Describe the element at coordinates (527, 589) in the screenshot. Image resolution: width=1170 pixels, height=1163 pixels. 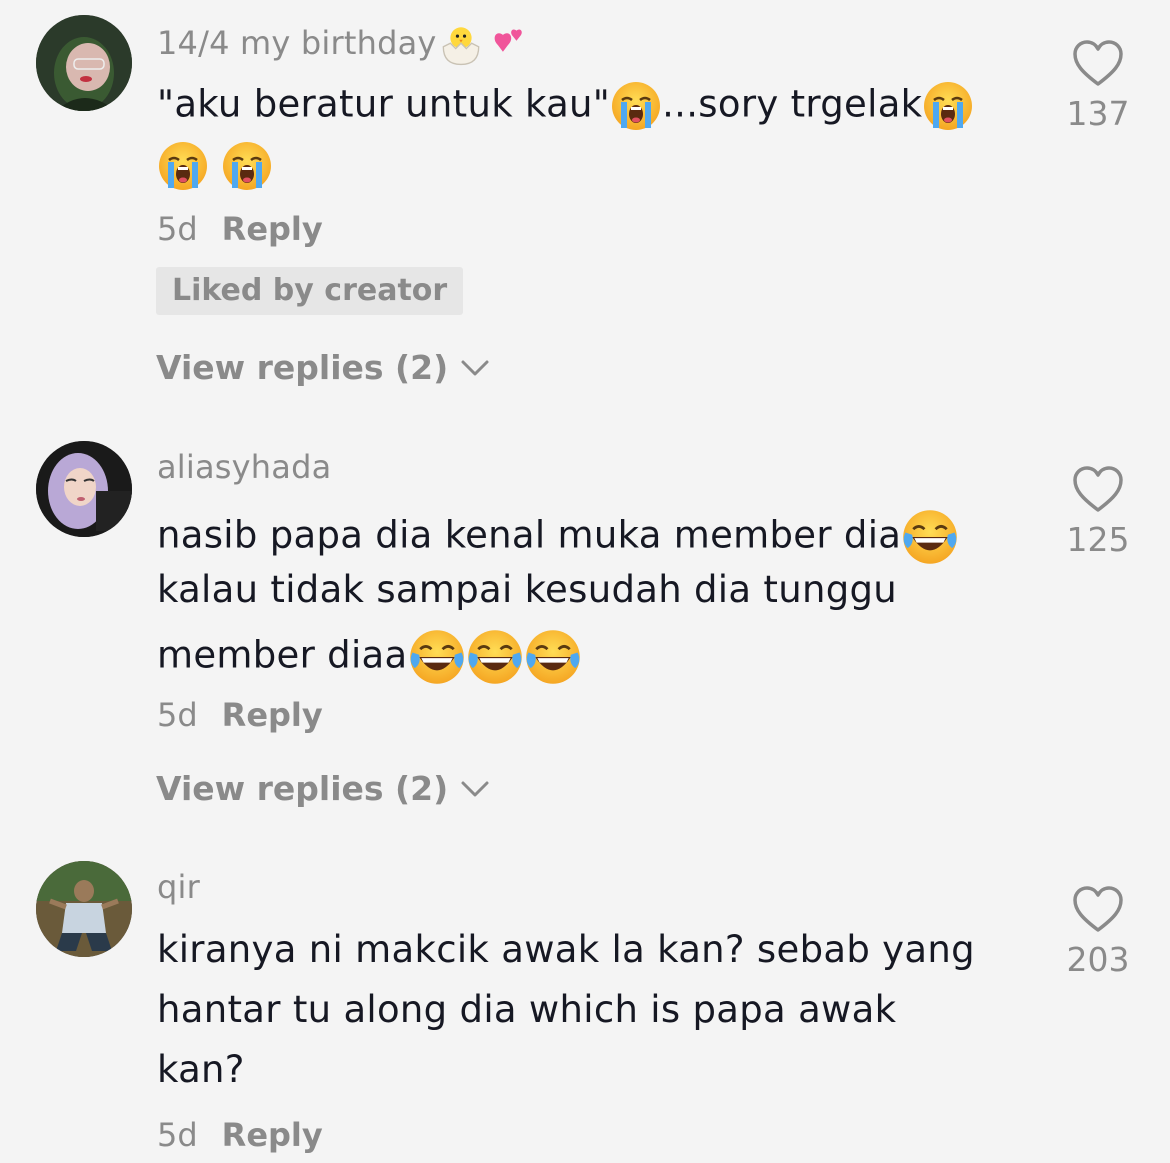
I see `comment-text-line: kalau tidak sampai kesudah dia tunggu` at that location.